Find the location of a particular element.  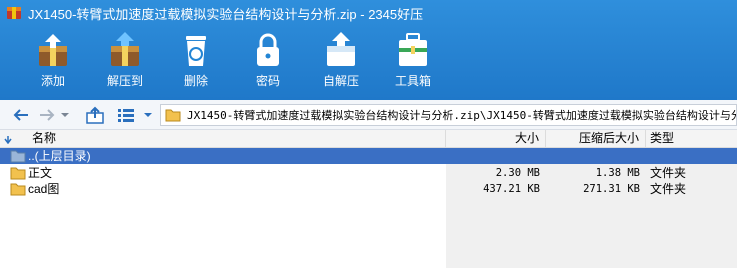

delete-button: 删除 is located at coordinates (196, 61).